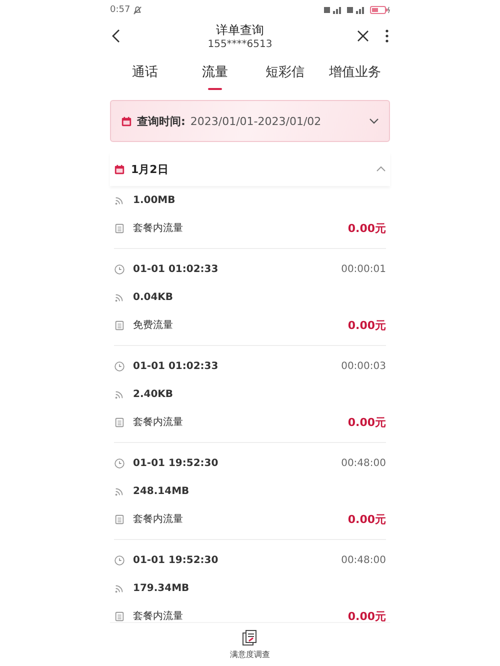 The height and width of the screenshot is (666, 500). Describe the element at coordinates (363, 366) in the screenshot. I see `record-duration: 00:00:03` at that location.